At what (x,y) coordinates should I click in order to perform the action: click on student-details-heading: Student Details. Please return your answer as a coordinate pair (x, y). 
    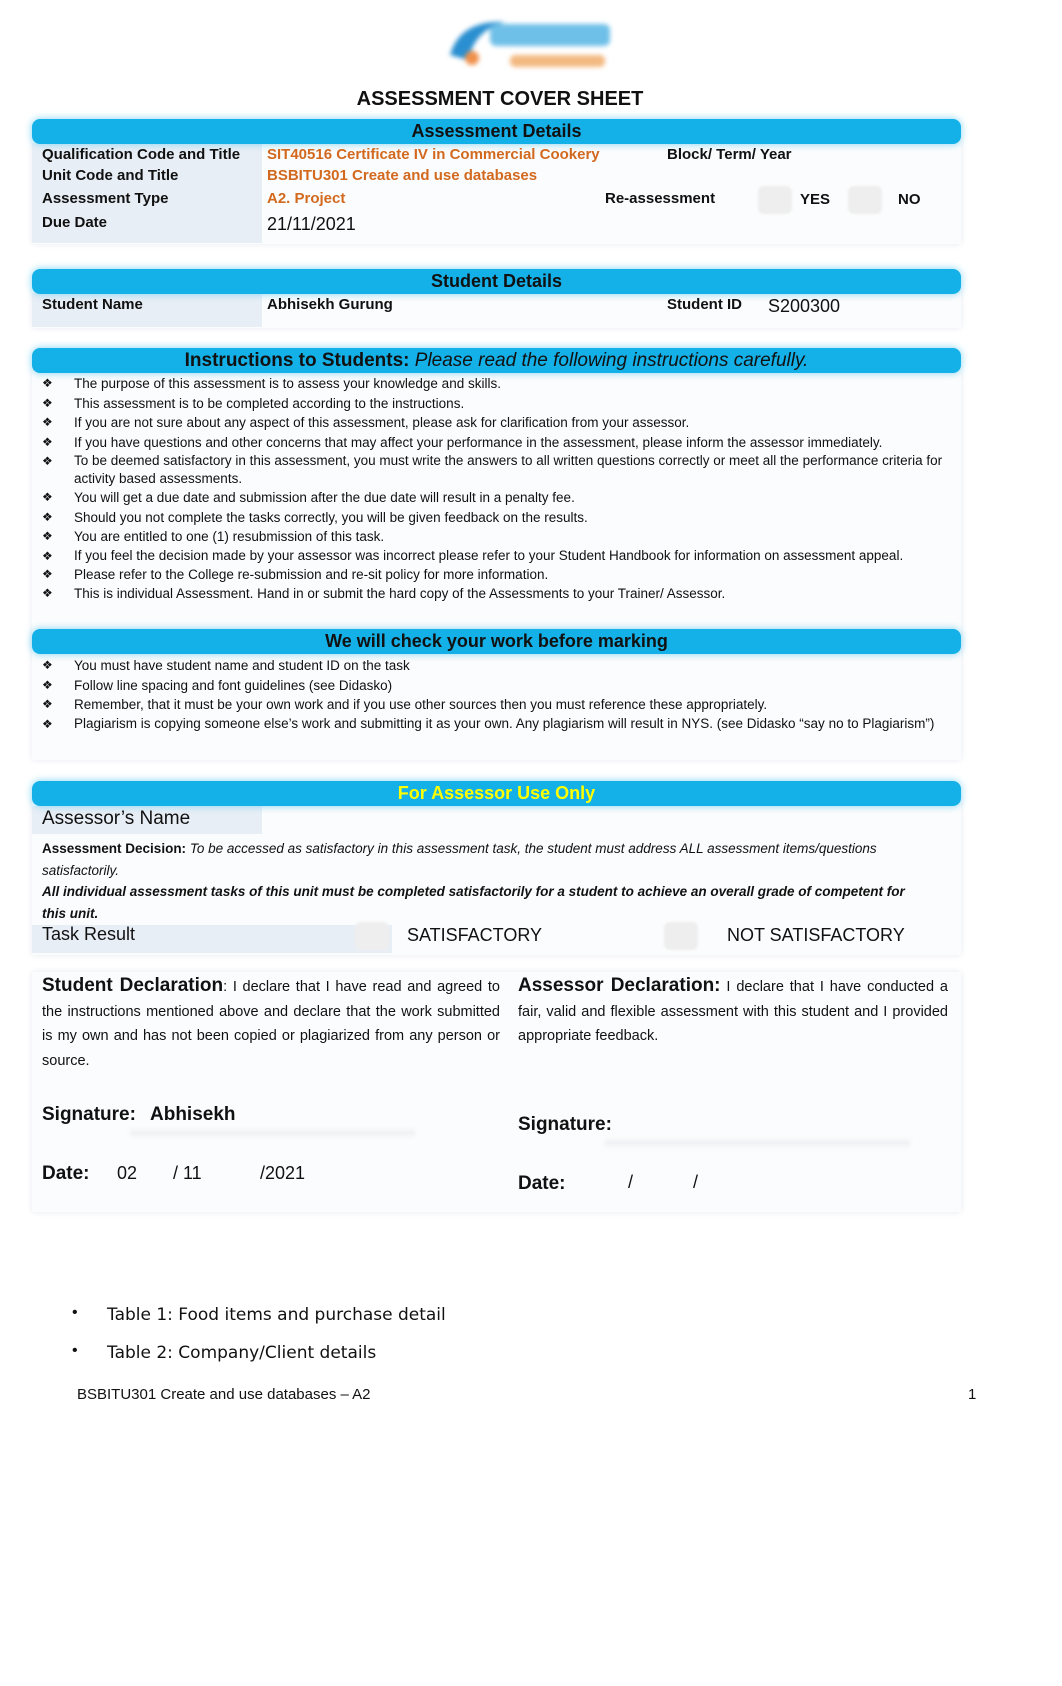
    Looking at the image, I should click on (496, 281).